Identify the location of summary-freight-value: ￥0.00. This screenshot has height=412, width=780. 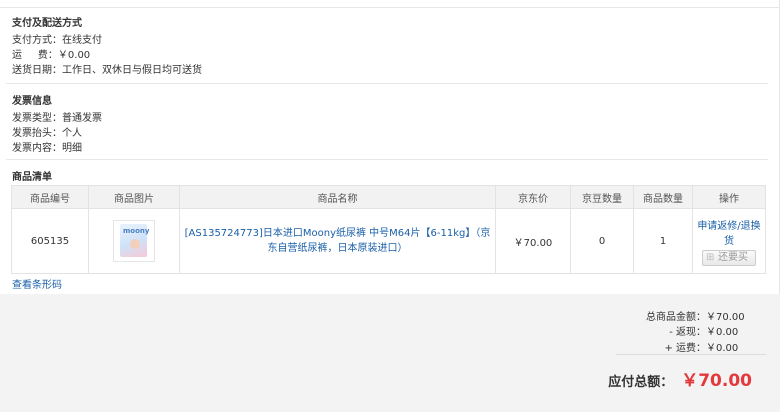
(722, 348).